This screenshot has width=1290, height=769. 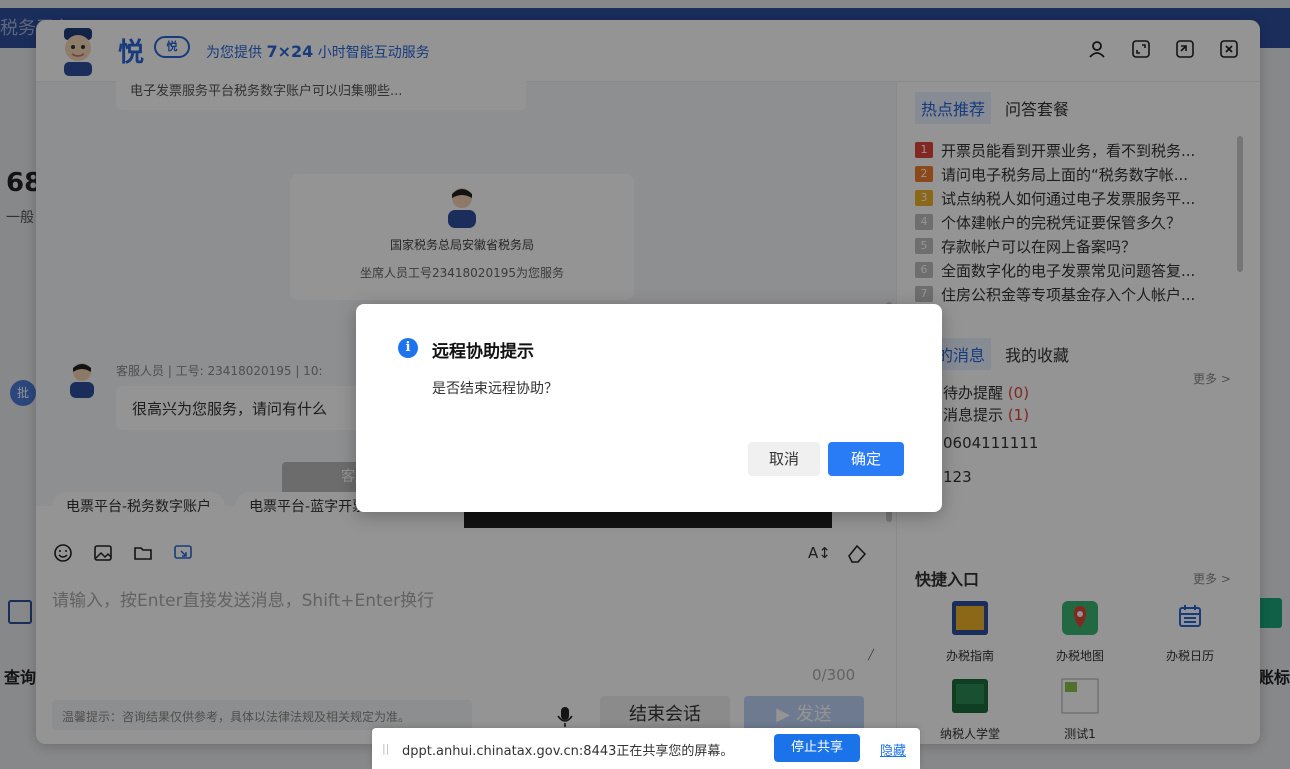 What do you see at coordinates (817, 748) in the screenshot?
I see `stop-sharing-button: 停止共享` at bounding box center [817, 748].